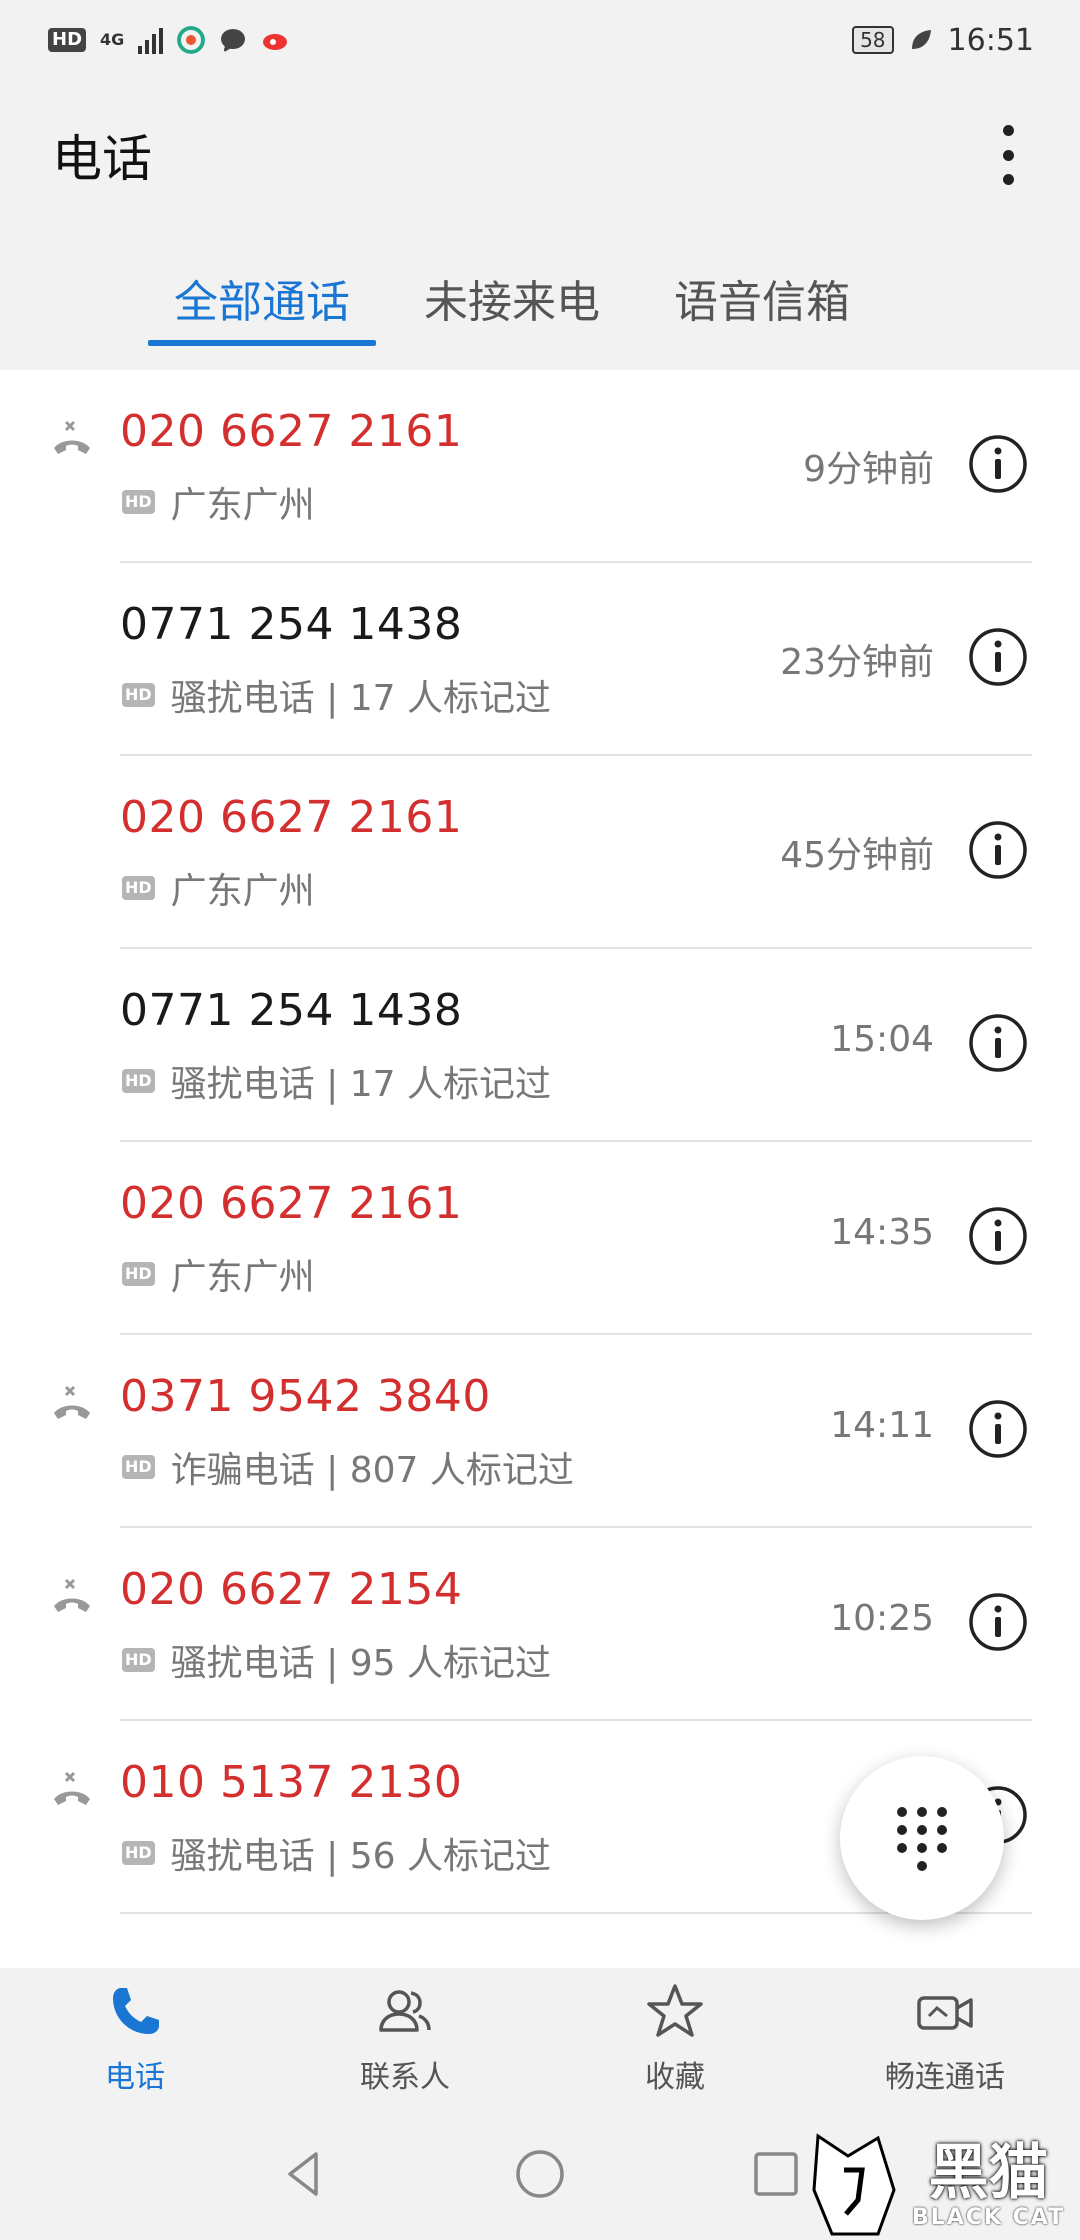  I want to click on nav-label: 电话, so click(135, 2077).